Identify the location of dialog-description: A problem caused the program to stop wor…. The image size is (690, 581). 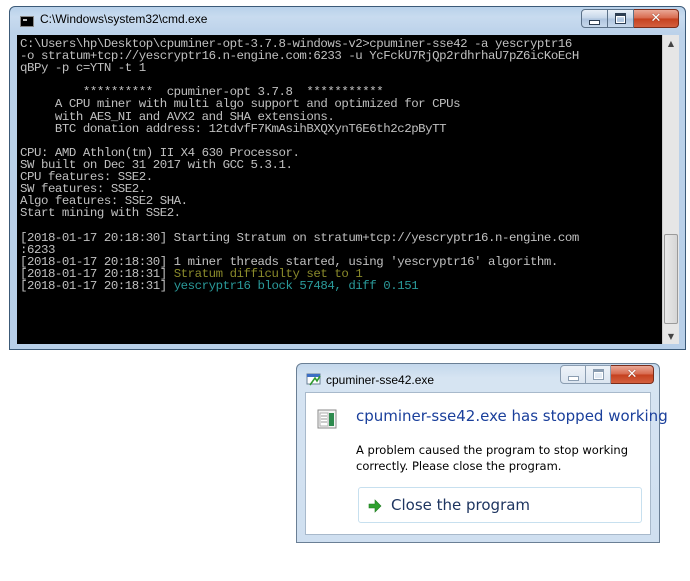
(492, 458).